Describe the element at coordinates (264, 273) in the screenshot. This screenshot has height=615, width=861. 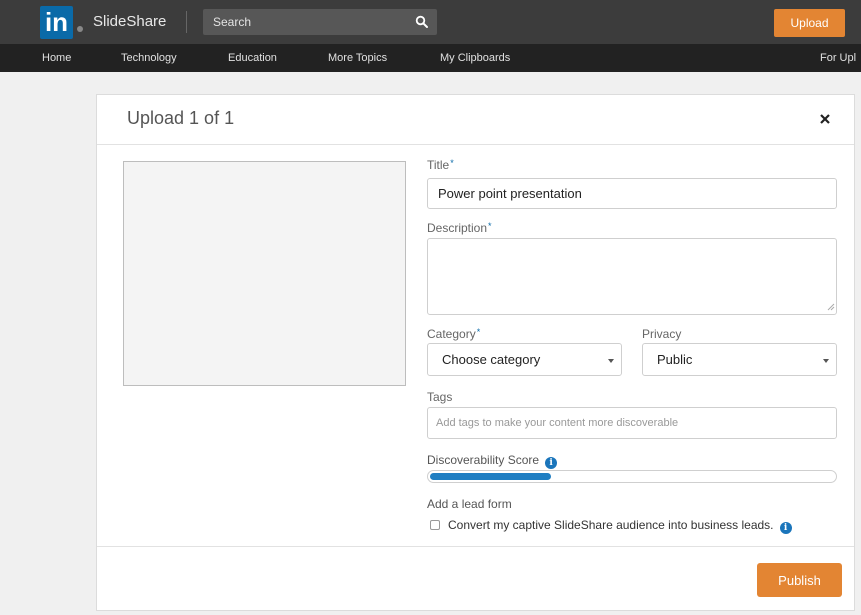
I see `slide-thumbnail` at that location.